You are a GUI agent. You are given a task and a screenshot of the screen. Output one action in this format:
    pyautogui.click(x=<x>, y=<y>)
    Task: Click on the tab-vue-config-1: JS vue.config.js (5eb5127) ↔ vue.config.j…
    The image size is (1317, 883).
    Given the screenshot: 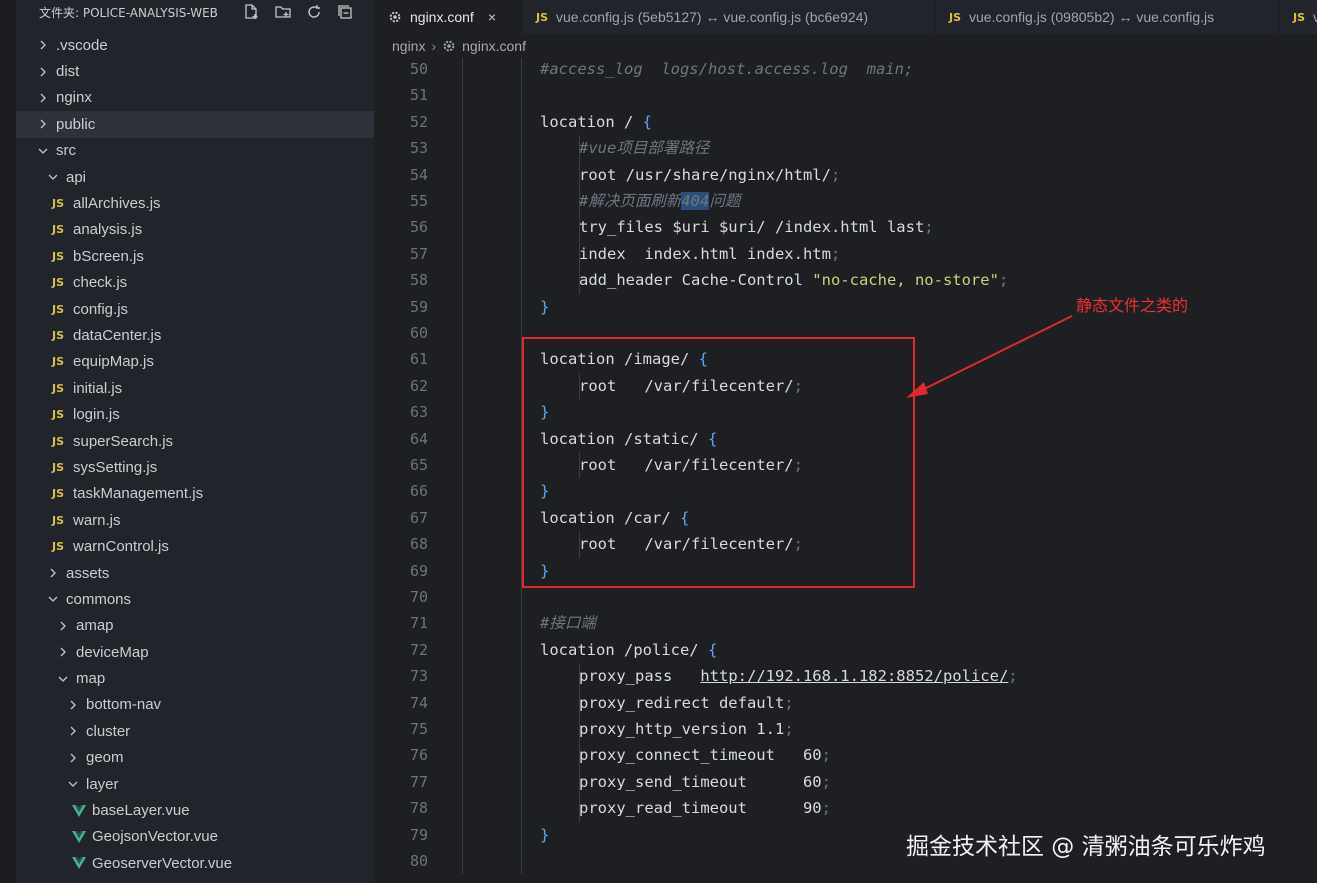 What is the action you would take?
    pyautogui.click(x=728, y=17)
    